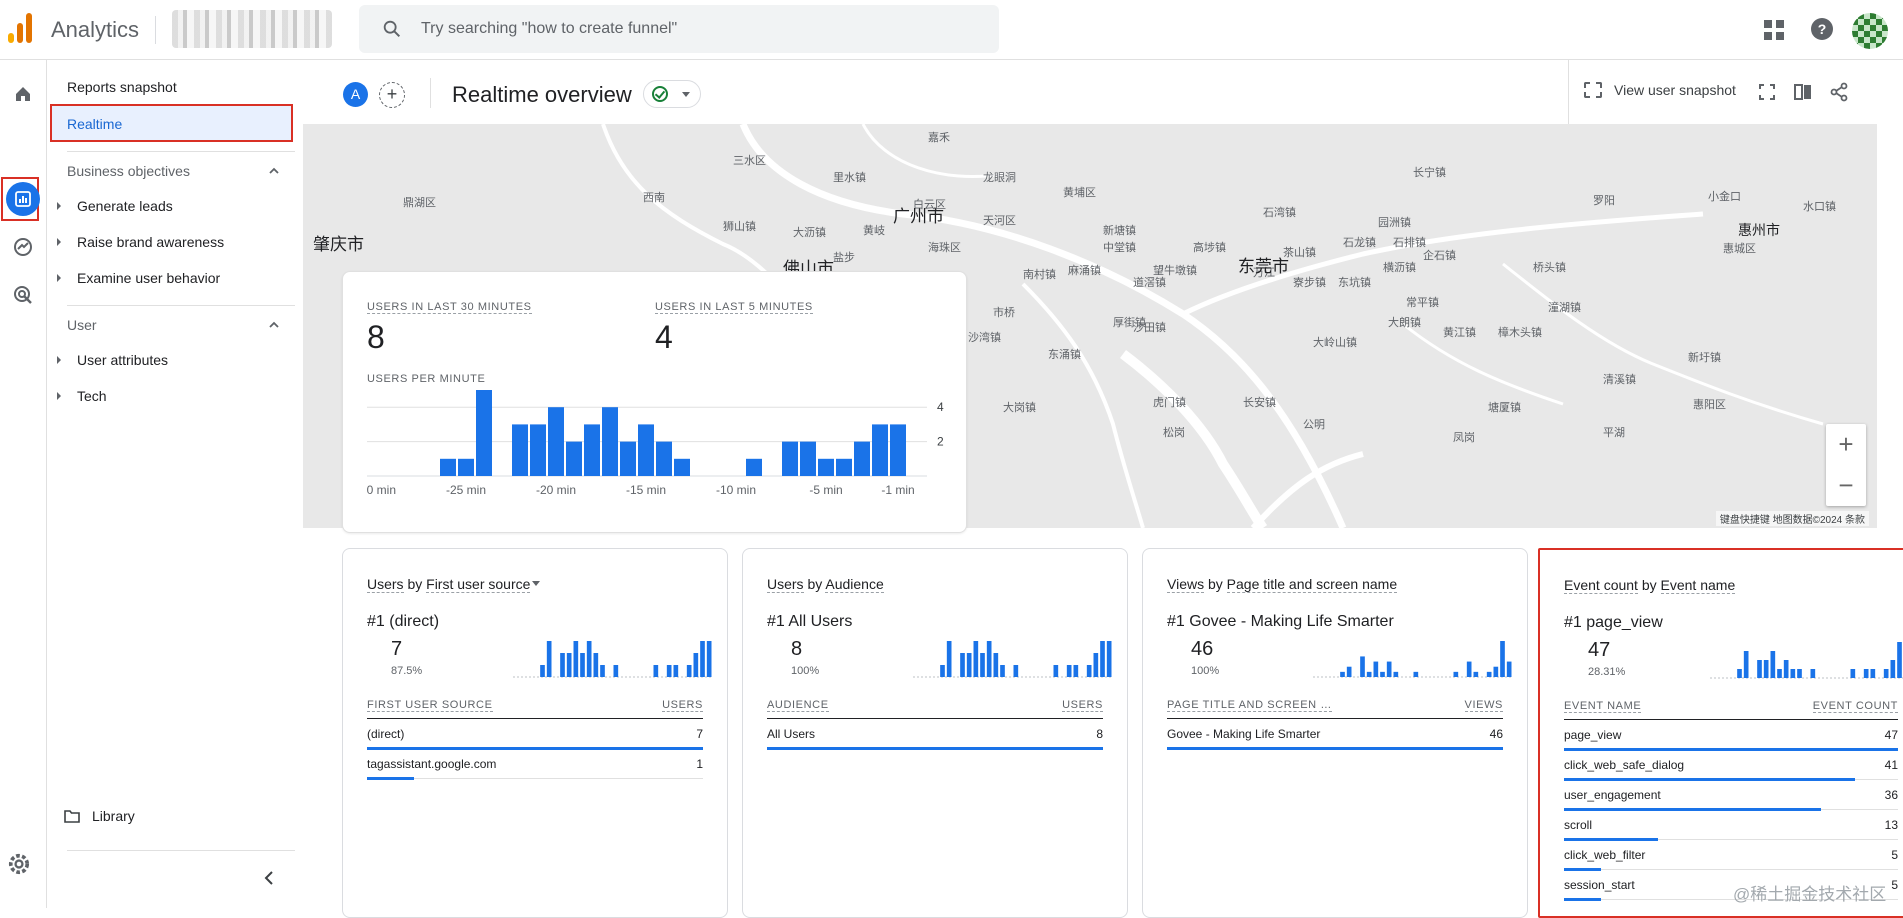 The width and height of the screenshot is (1903, 918). What do you see at coordinates (1731, 857) in the screenshot?
I see `table-row: click_web_filter 5` at bounding box center [1731, 857].